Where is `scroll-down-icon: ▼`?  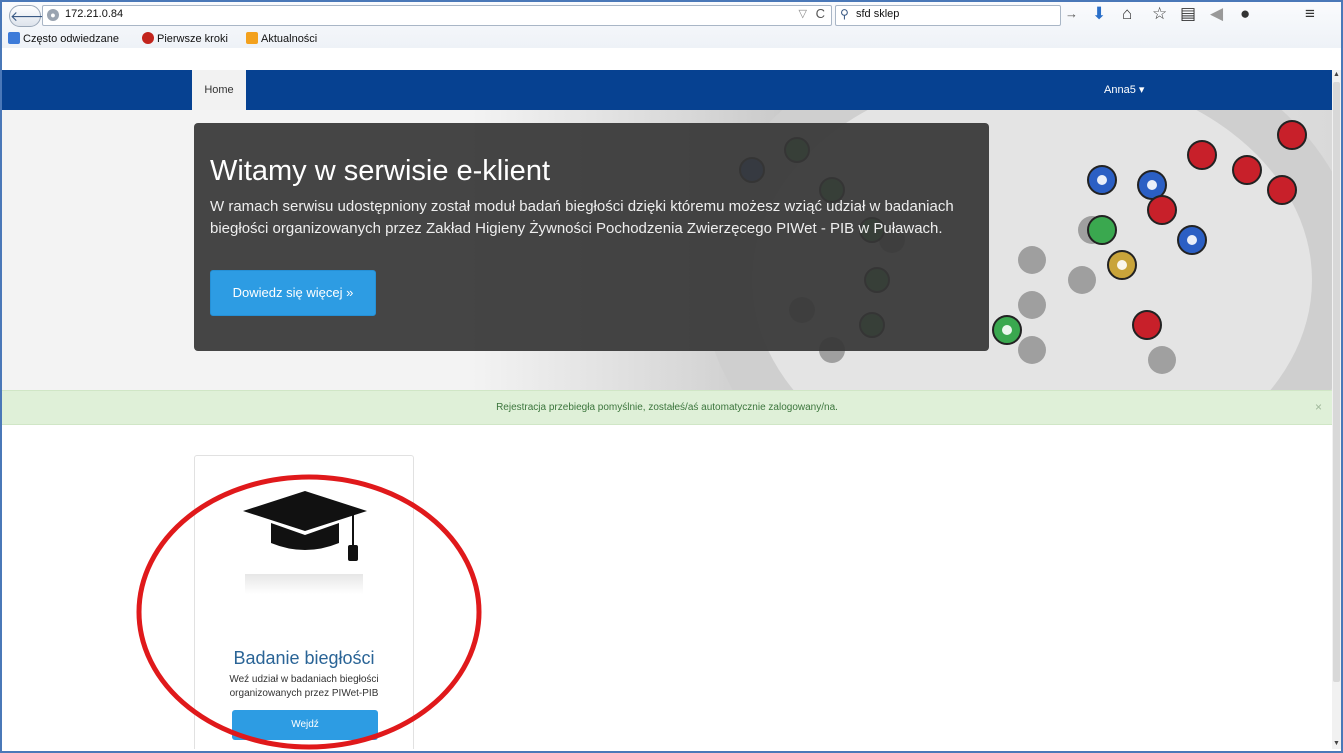 scroll-down-icon: ▼ is located at coordinates (1336, 744).